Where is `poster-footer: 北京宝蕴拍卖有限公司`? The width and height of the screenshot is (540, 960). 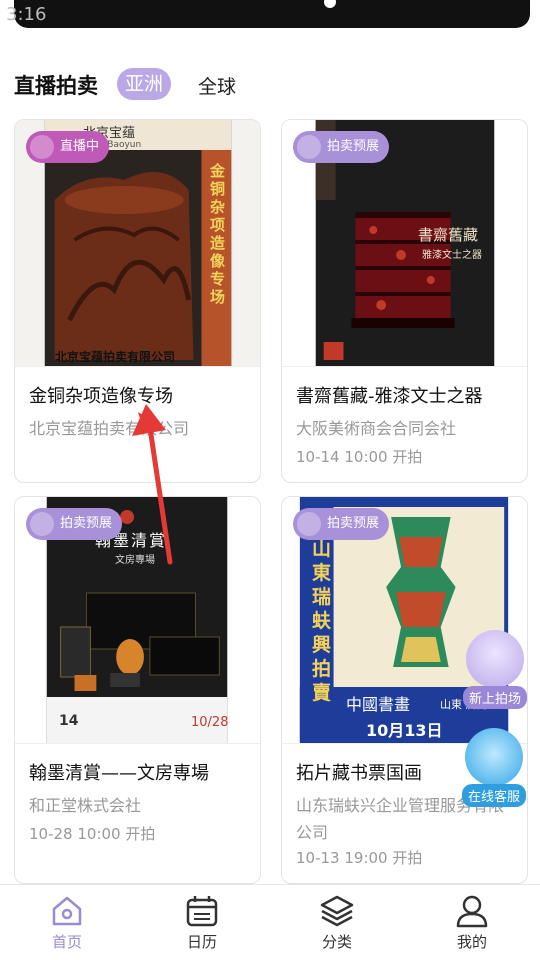
poster-footer: 北京宝蕴拍卖有限公司 is located at coordinates (115, 357).